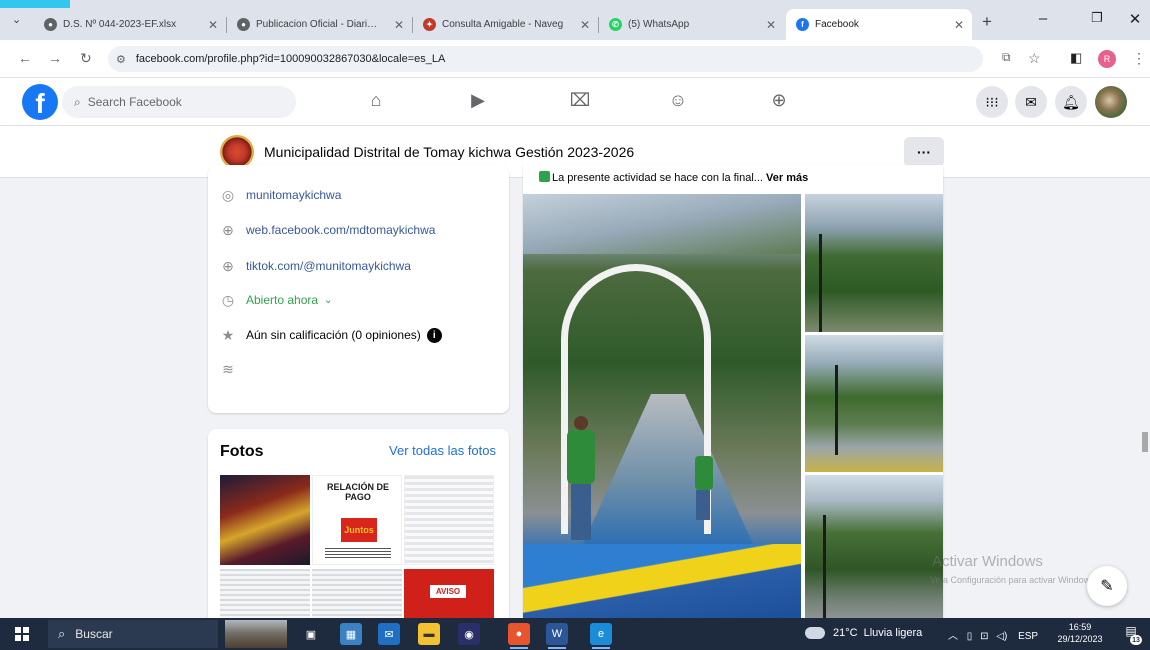  What do you see at coordinates (787, 178) in the screenshot?
I see `see-more-link: Ver más` at bounding box center [787, 178].